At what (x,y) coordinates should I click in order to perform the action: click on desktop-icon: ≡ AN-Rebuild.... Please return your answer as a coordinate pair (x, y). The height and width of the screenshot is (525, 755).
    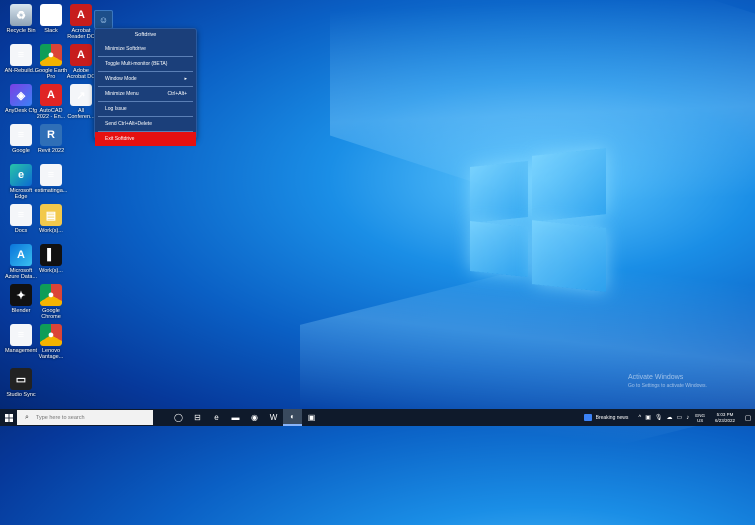
    Looking at the image, I should click on (21, 59).